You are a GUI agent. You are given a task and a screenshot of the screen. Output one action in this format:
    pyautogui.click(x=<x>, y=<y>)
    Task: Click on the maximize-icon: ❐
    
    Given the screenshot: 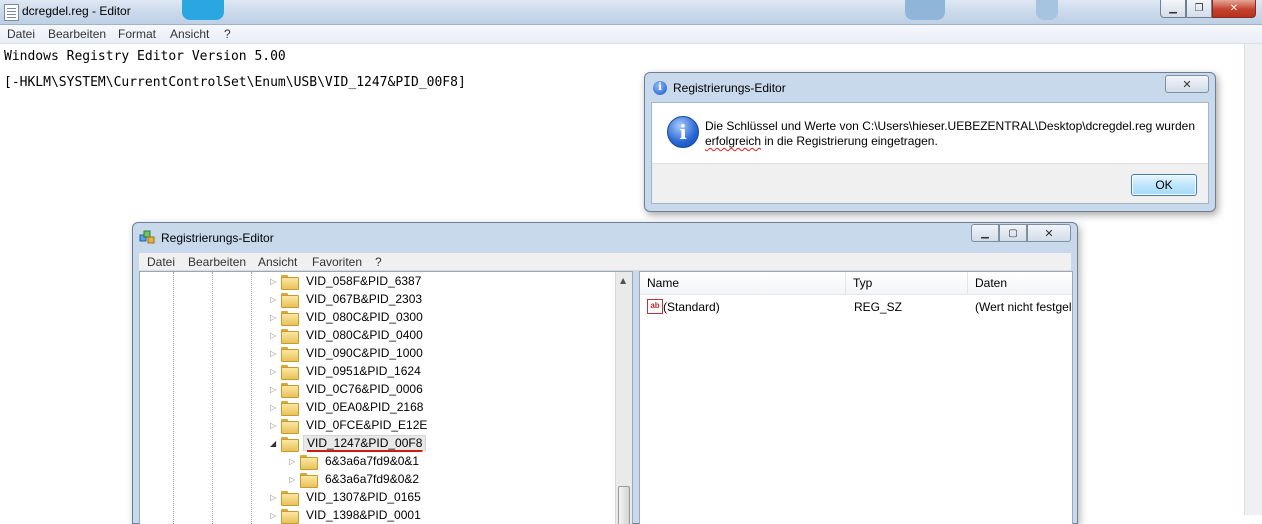 What is the action you would take?
    pyautogui.click(x=1199, y=8)
    